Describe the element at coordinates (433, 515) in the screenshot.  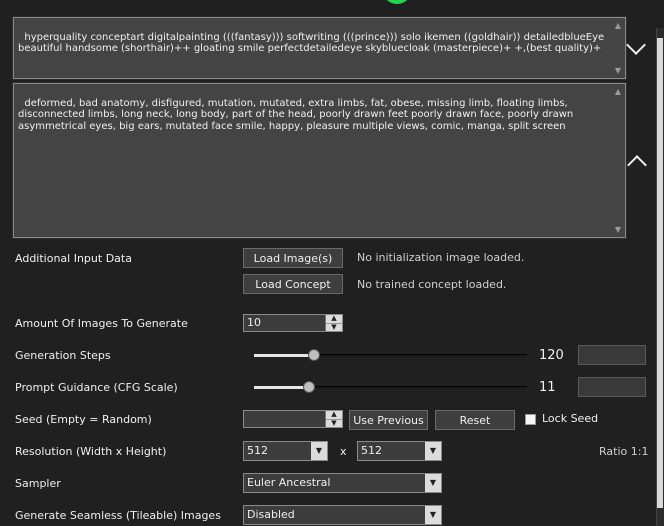
I see `seamless-dropdown-icon: ▼` at that location.